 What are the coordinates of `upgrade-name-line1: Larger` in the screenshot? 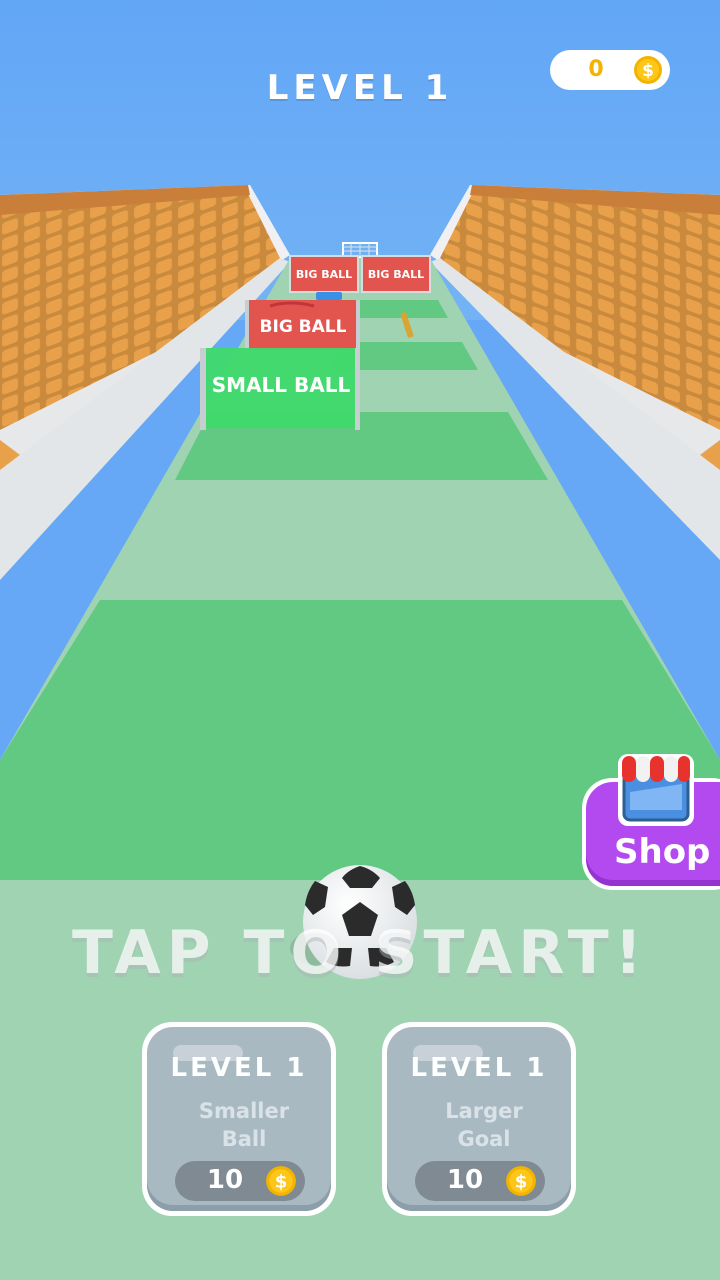 It's located at (484, 1111).